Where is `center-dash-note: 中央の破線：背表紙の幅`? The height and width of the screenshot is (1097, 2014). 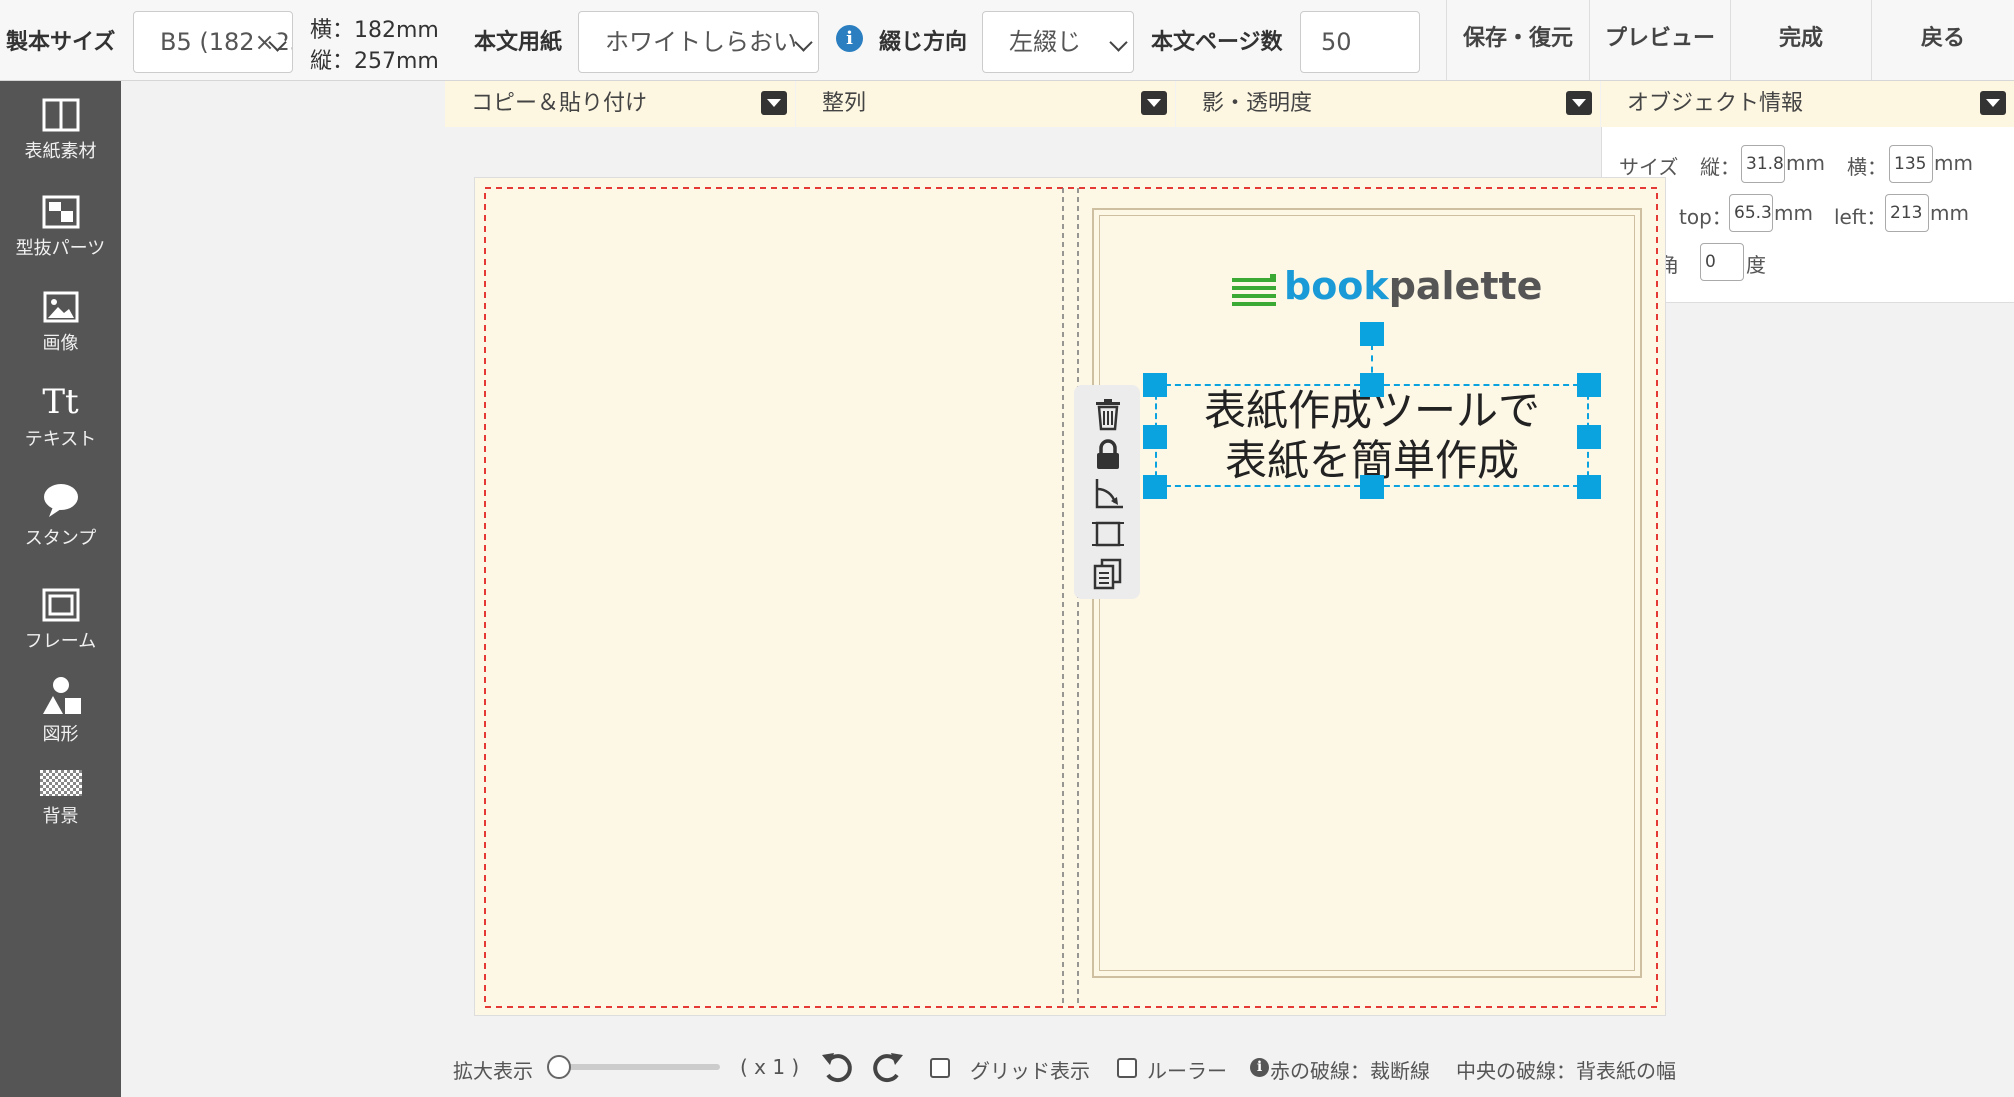
center-dash-note: 中央の破線：背表紙の幅 is located at coordinates (1566, 1071).